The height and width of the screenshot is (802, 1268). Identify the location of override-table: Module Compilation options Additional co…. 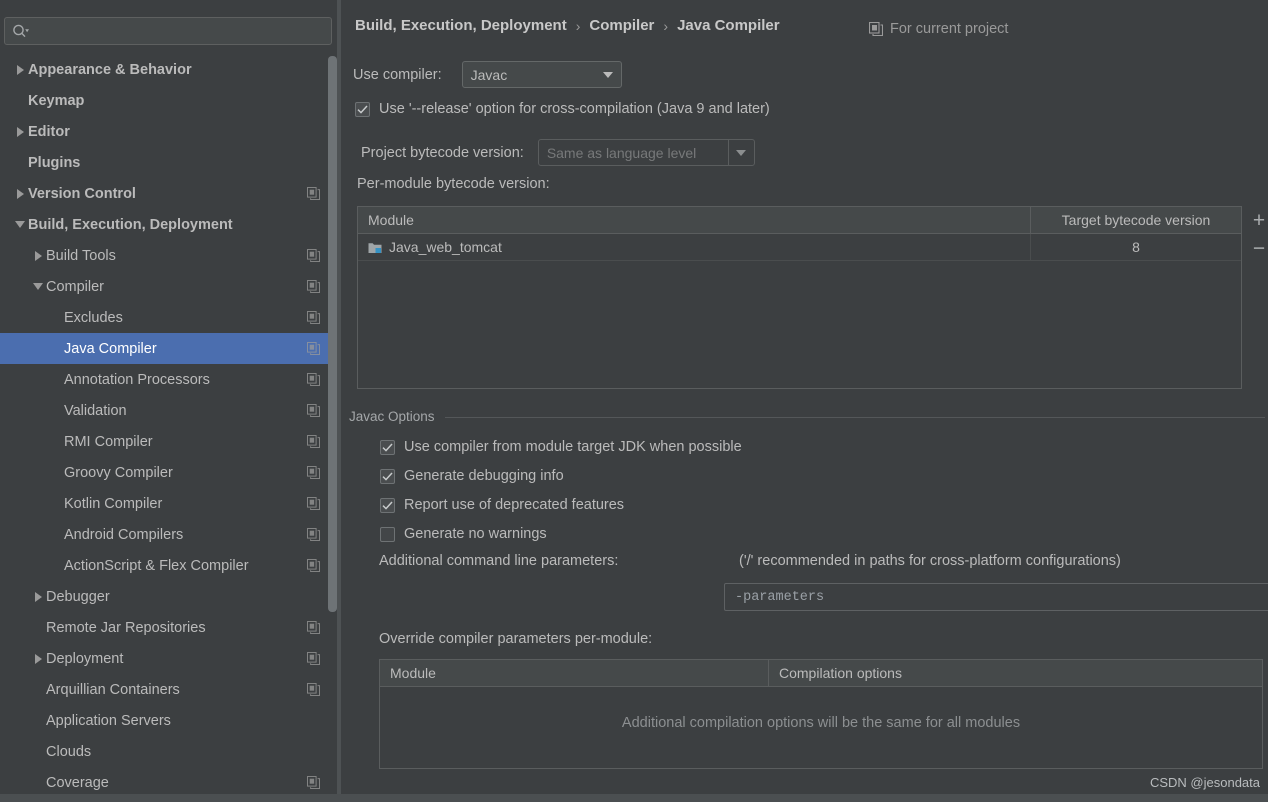
(821, 714).